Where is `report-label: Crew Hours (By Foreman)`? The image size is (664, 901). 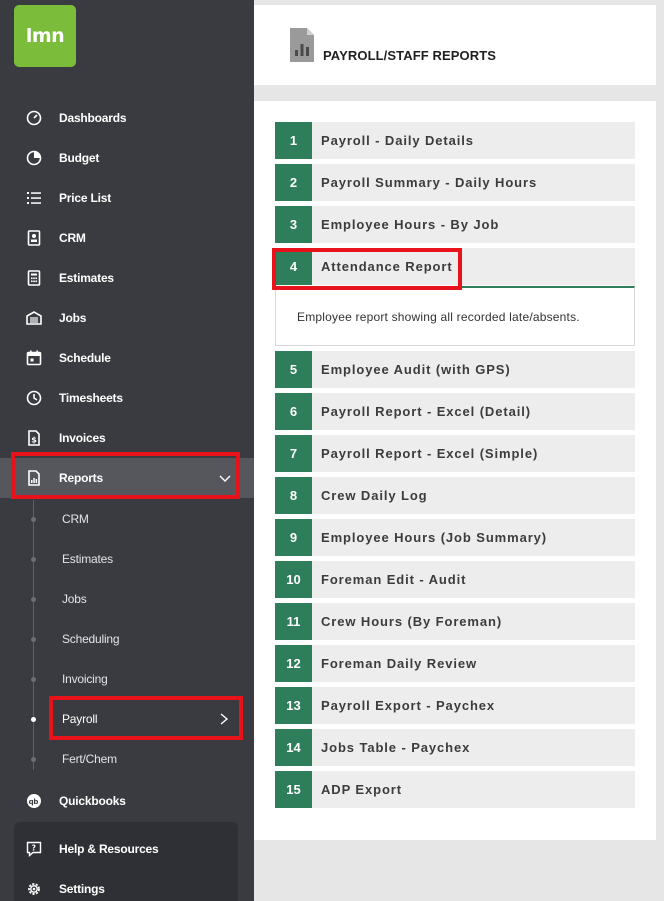 report-label: Crew Hours (By Foreman) is located at coordinates (412, 621).